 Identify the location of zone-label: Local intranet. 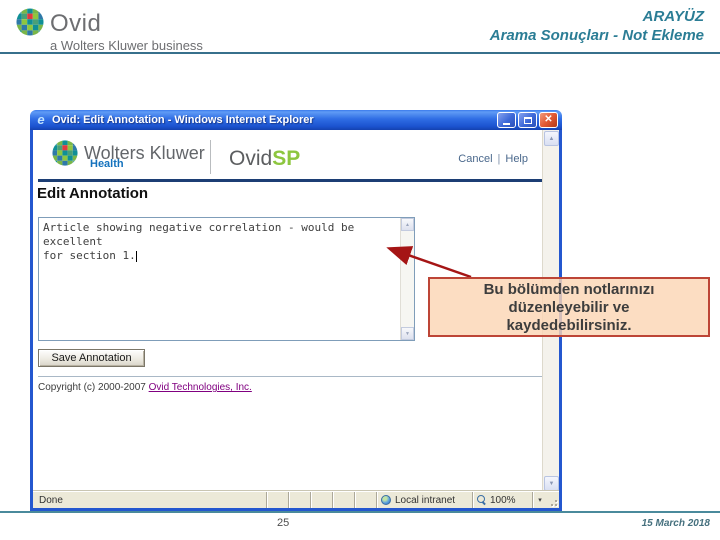
(425, 500).